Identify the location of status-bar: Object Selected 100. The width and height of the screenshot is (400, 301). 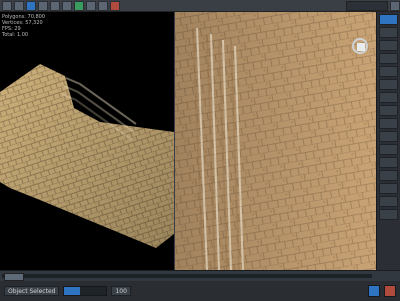
(200, 291).